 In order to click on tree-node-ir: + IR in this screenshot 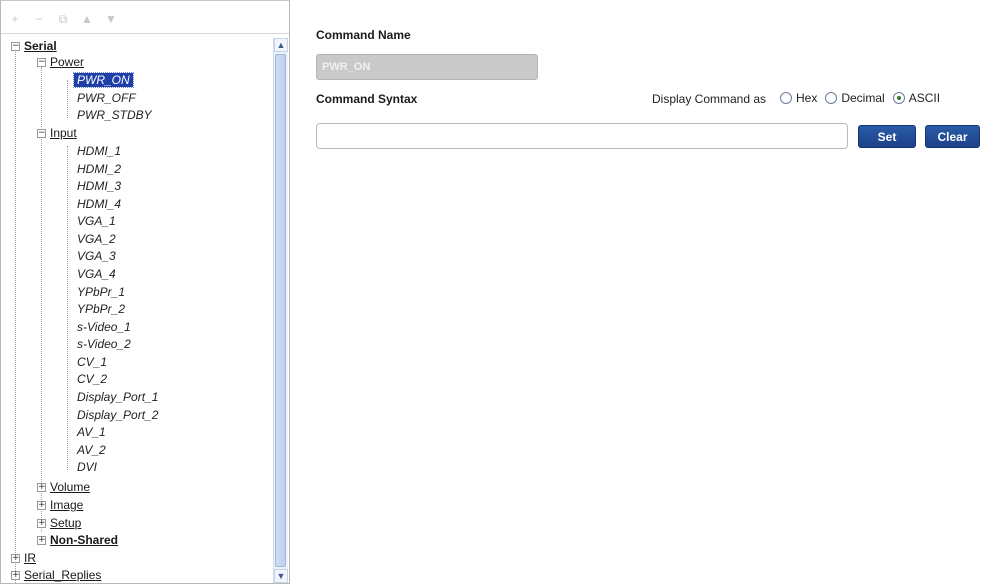, I will do `click(23, 558)`.